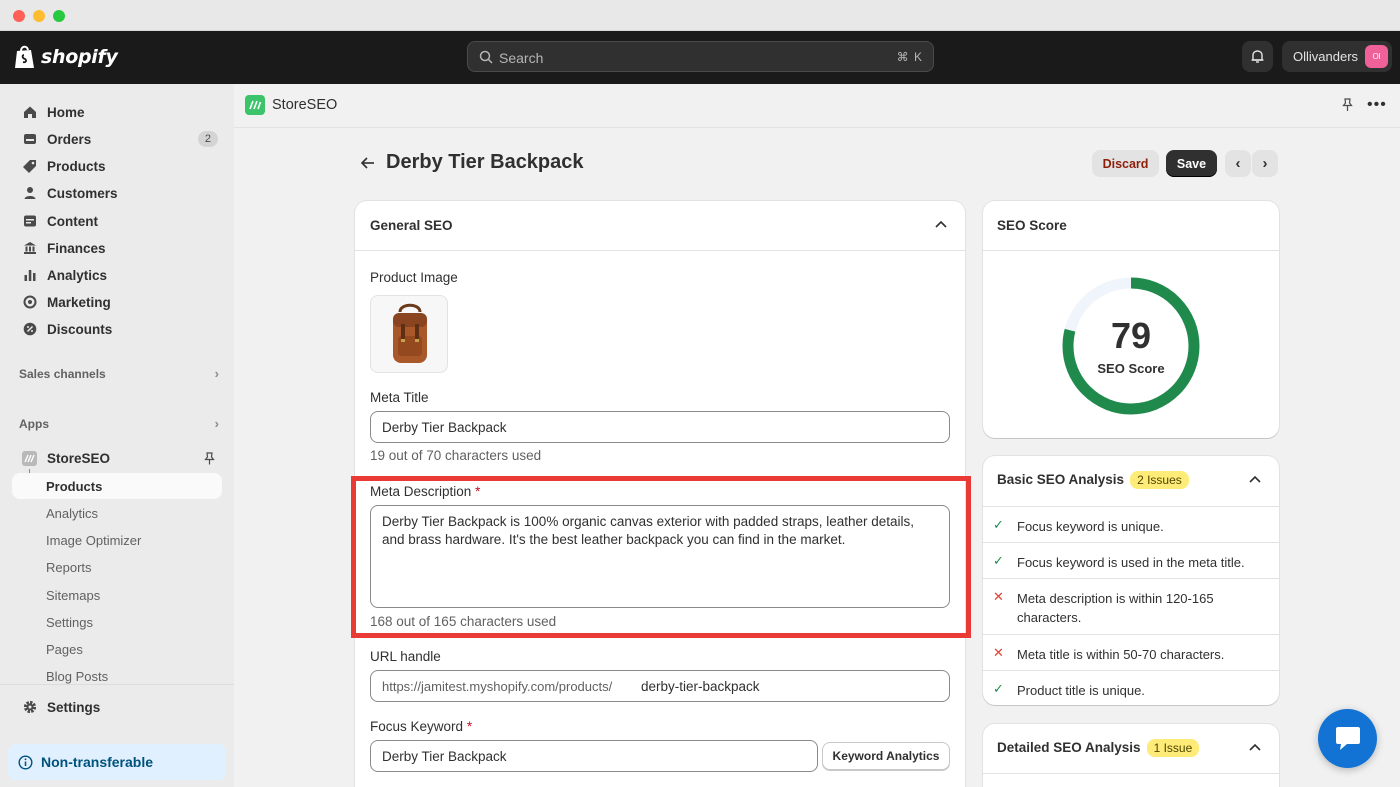  I want to click on detailed-seo-analysis-card: Detailed SEO Analysis 1 Issue, so click(1131, 755).